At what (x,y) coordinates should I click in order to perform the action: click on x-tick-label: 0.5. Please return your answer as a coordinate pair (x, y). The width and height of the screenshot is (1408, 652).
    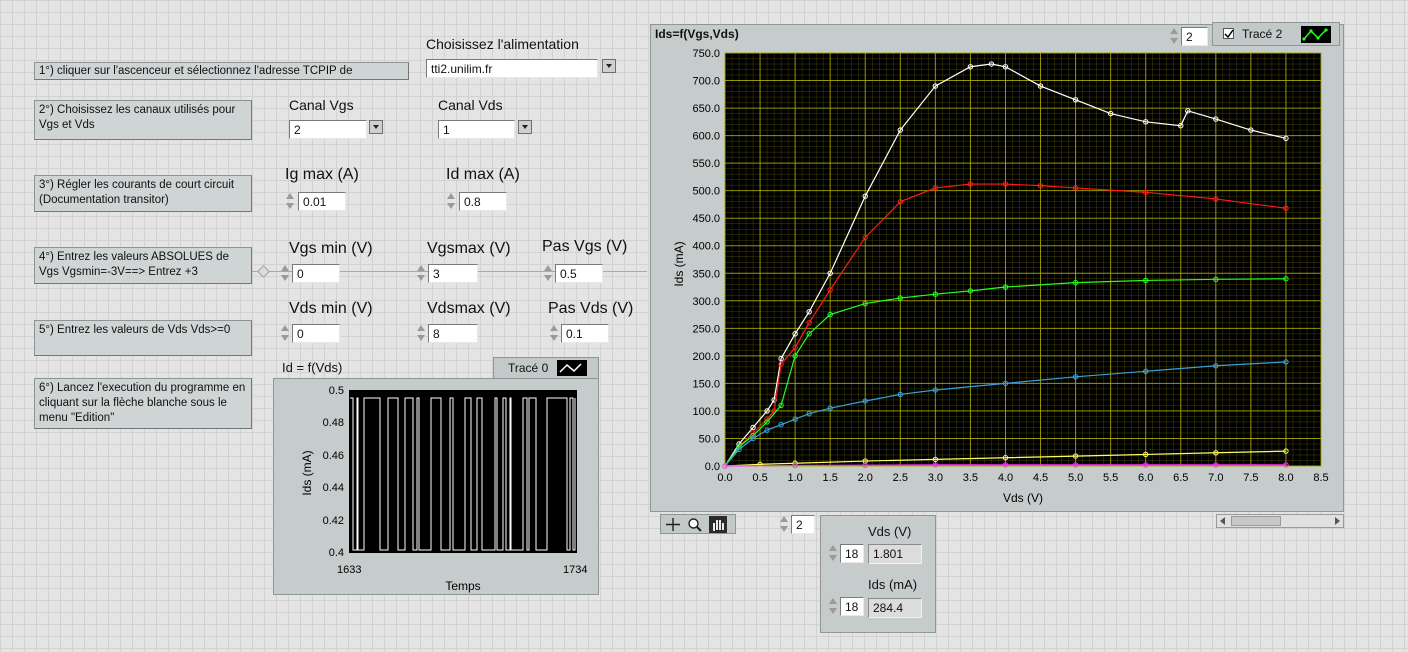
    Looking at the image, I should click on (759, 478).